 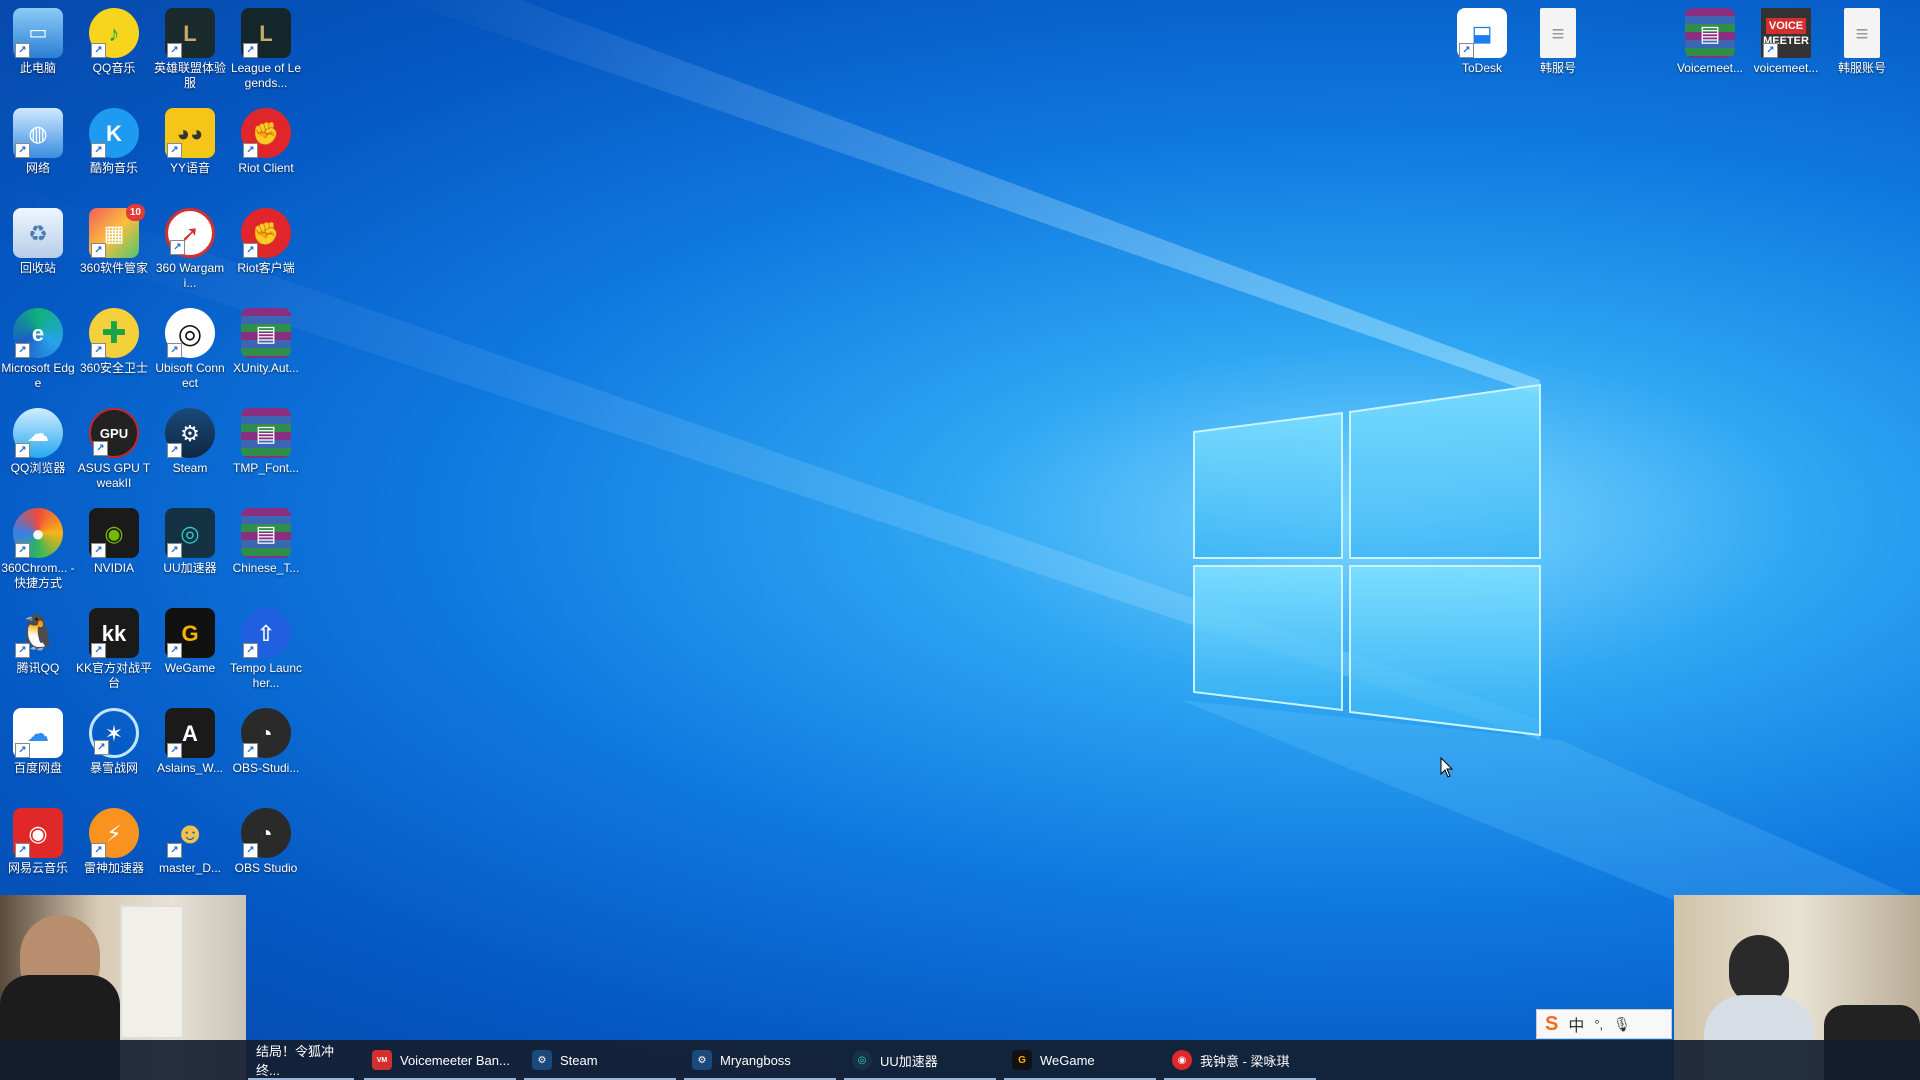 What do you see at coordinates (1245, 1061) in the screenshot?
I see `taskbar-item-label: 我钟意 - 梁咏琪` at bounding box center [1245, 1061].